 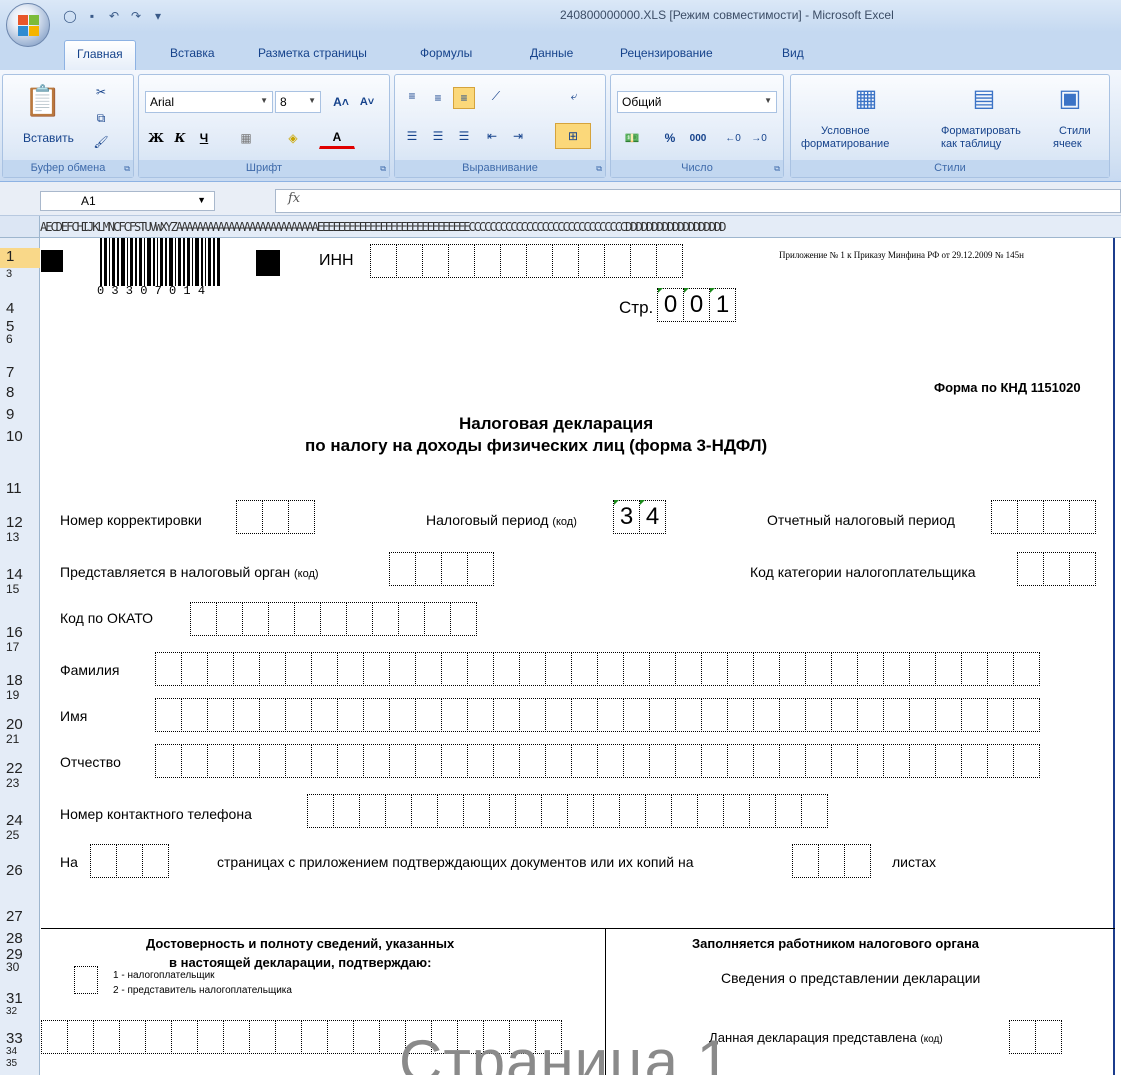 What do you see at coordinates (70, 16) in the screenshot?
I see `circle-icon: ◯` at bounding box center [70, 16].